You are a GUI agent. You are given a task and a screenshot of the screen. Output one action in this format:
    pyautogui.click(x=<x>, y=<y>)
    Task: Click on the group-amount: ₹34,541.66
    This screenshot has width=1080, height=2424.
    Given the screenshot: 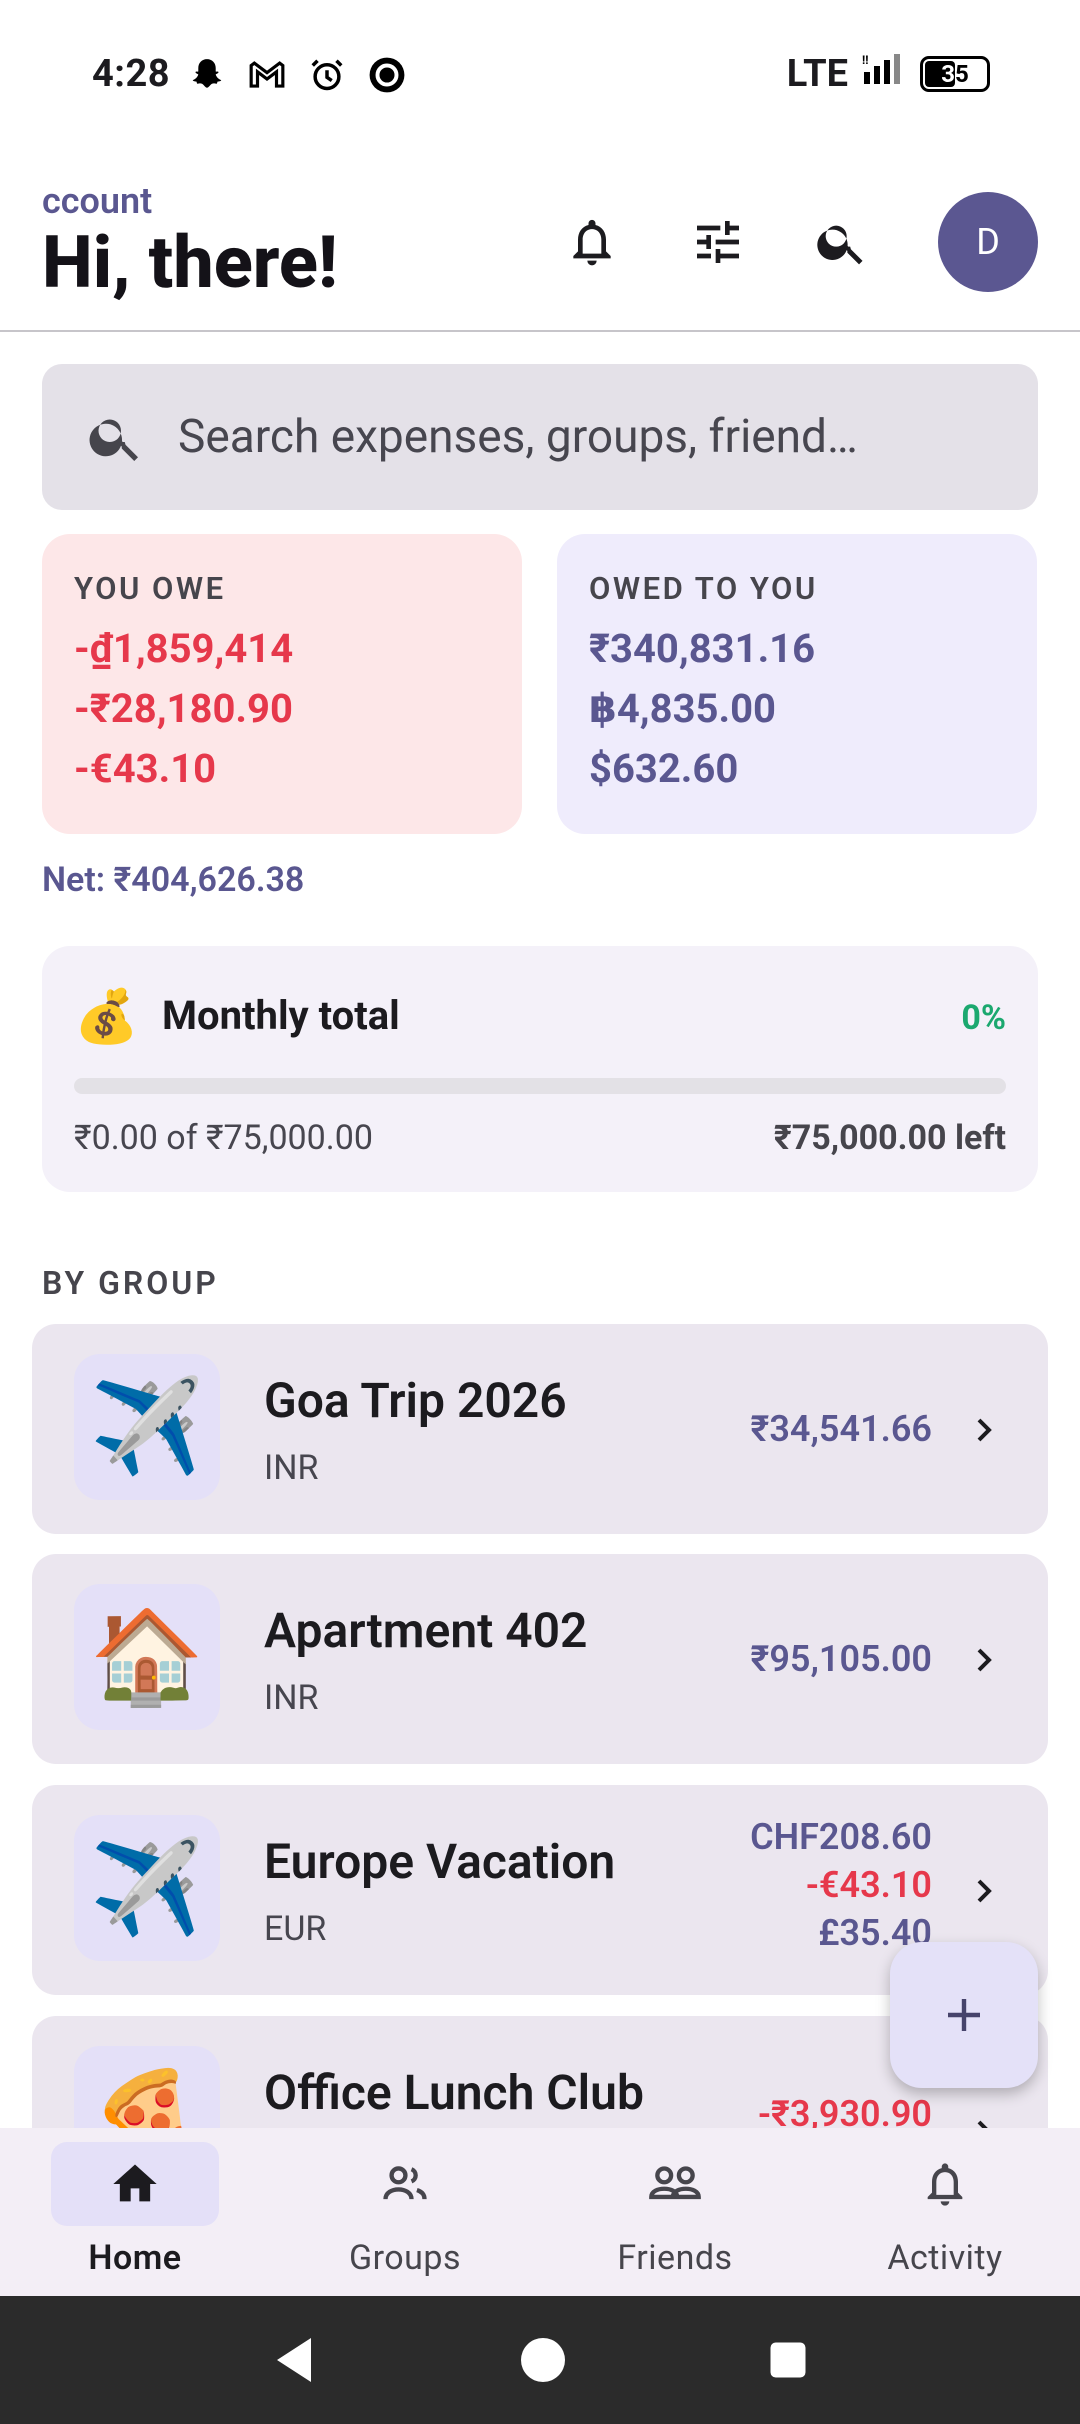 What is the action you would take?
    pyautogui.click(x=841, y=1429)
    